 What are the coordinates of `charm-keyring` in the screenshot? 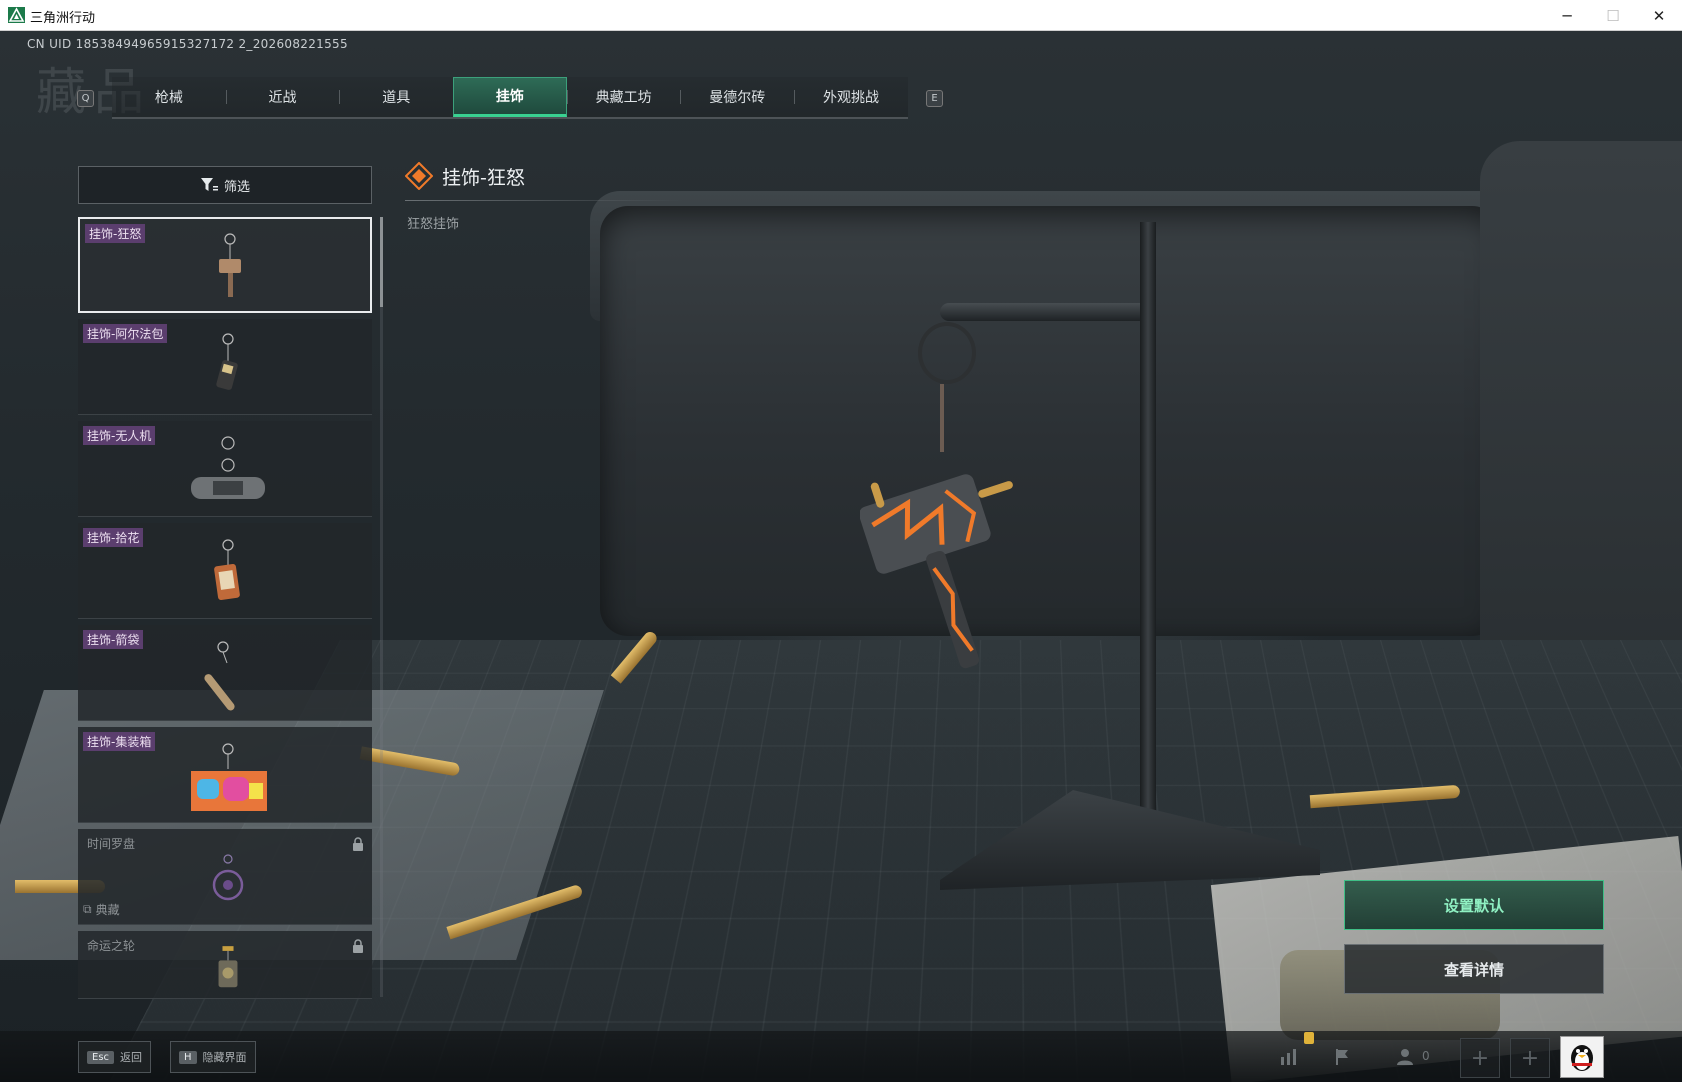 It's located at (947, 353).